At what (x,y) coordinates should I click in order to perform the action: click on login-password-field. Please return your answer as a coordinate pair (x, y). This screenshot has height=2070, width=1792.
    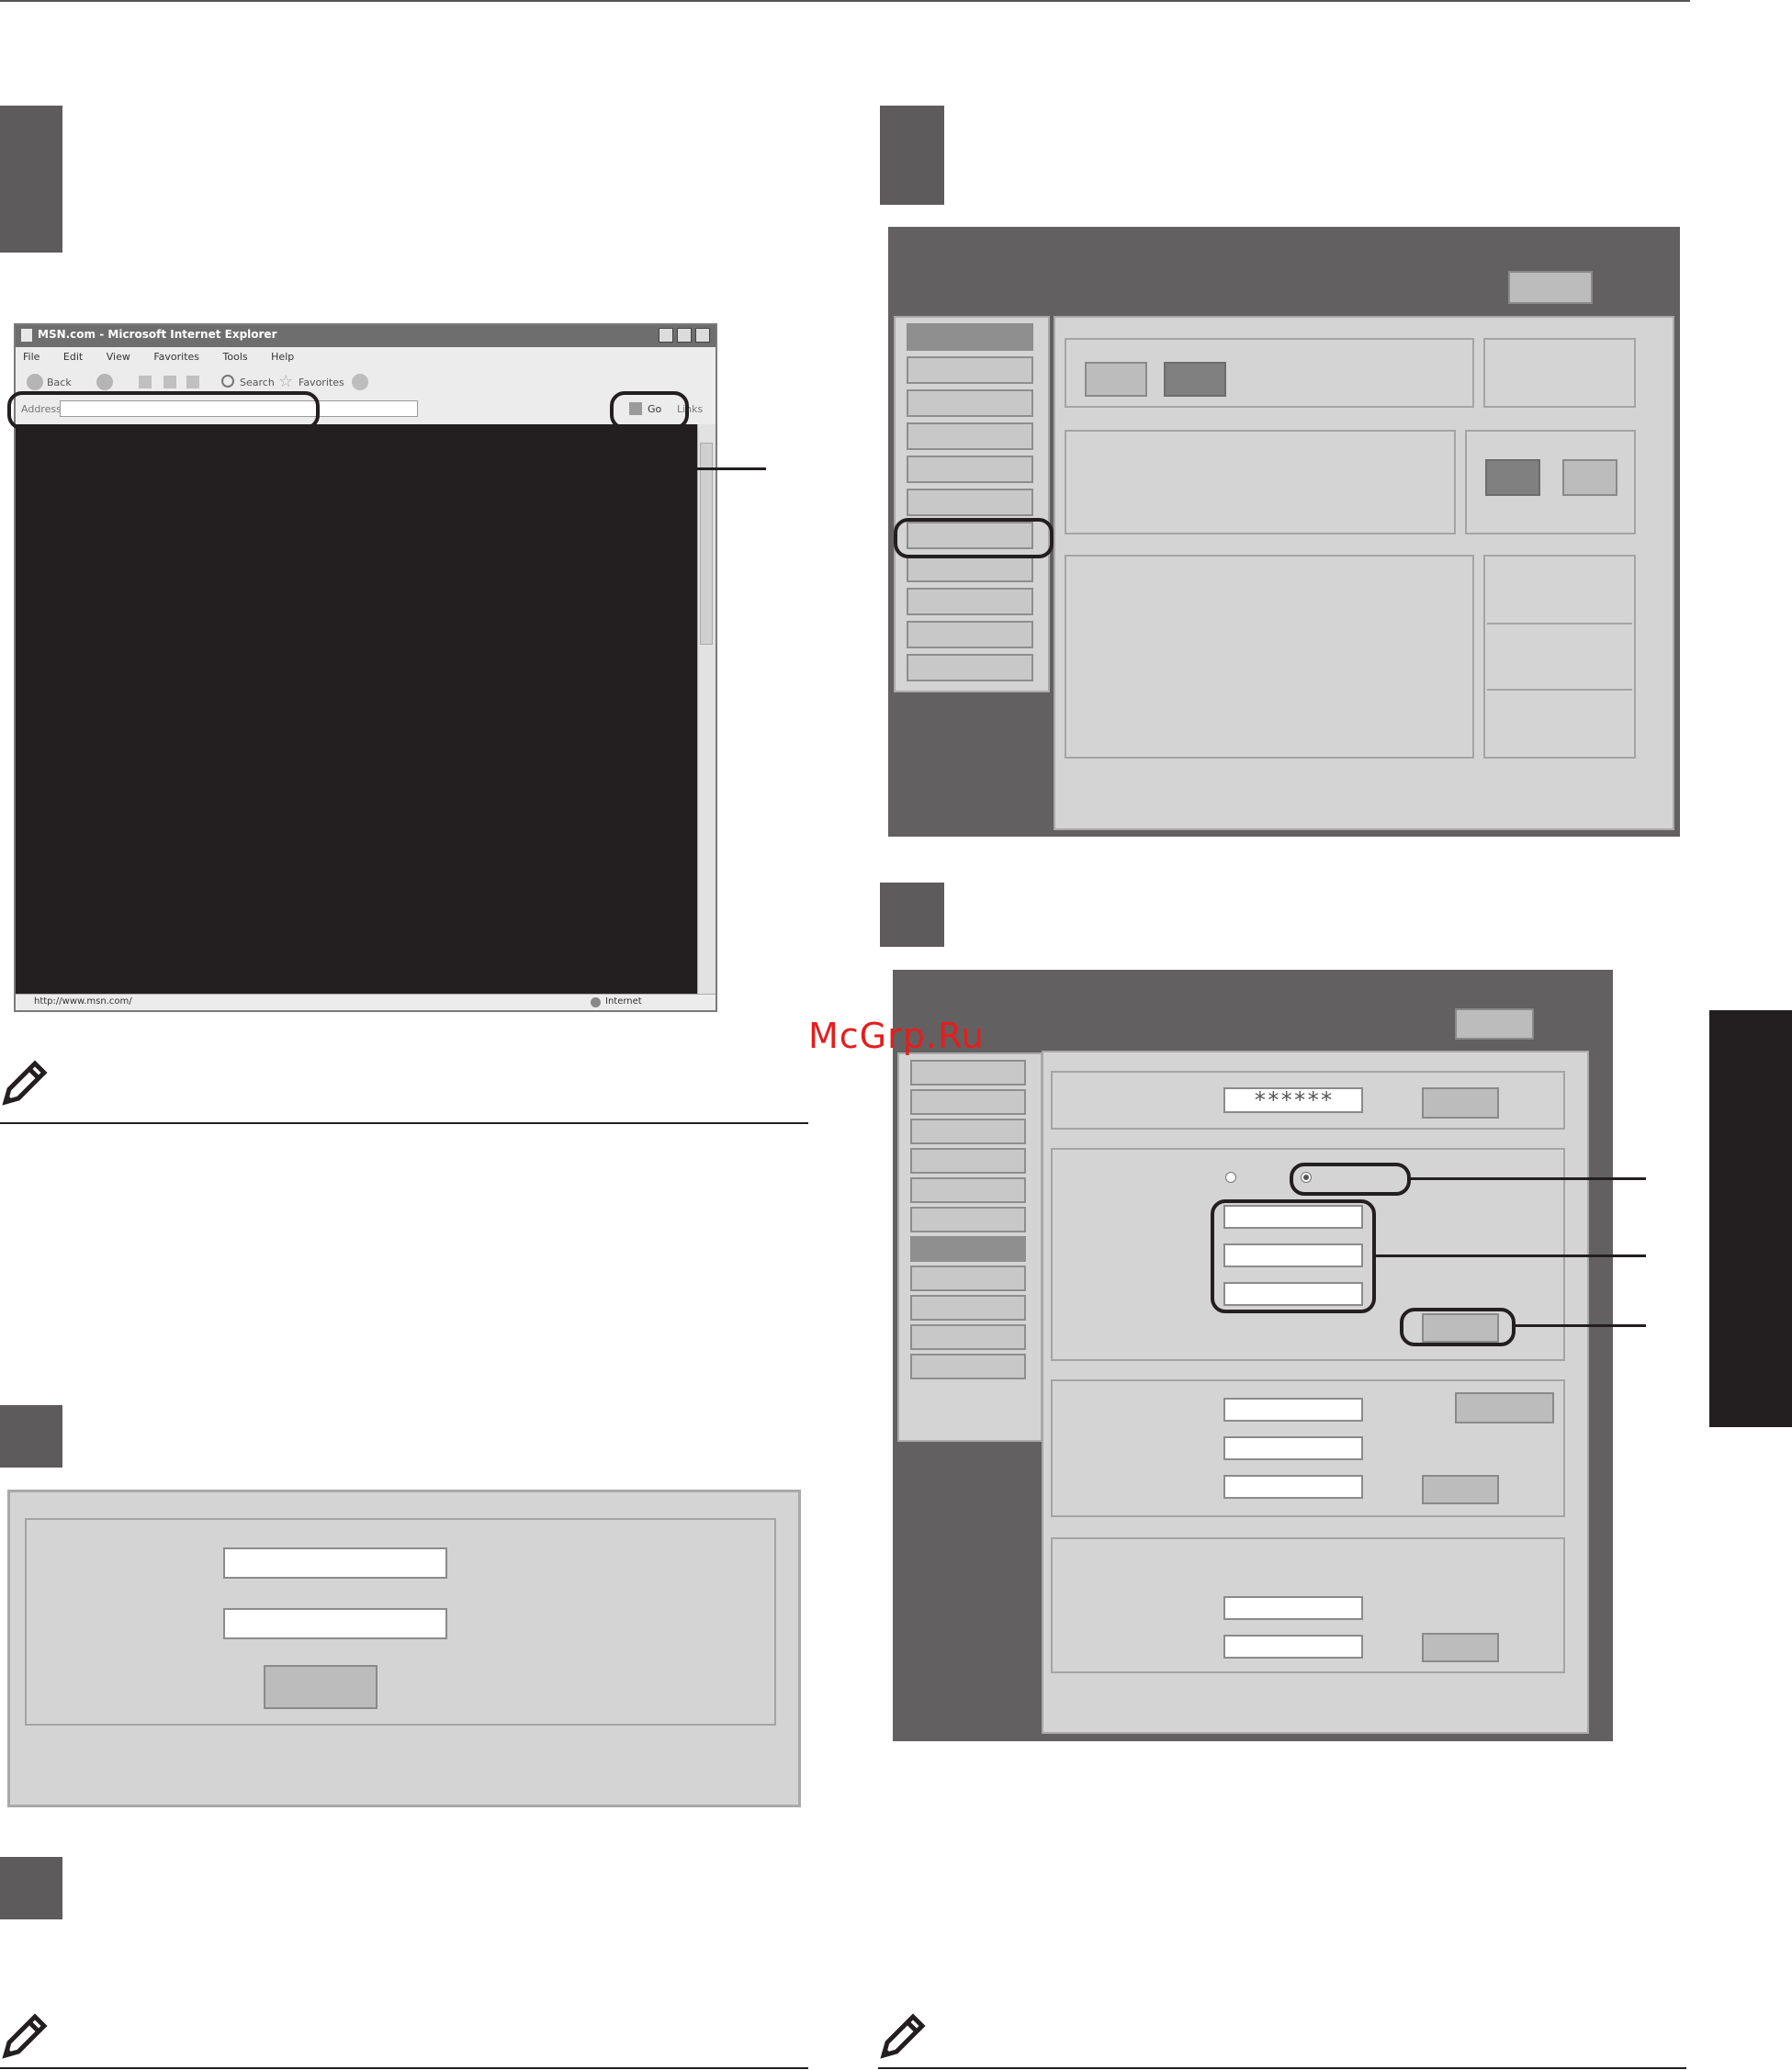
    Looking at the image, I should click on (335, 1623).